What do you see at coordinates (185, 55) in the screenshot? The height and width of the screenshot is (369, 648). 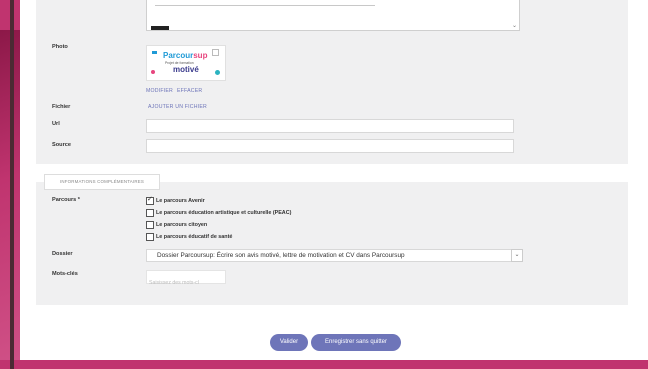 I see `parcoursup-logo-text: Parcoursup` at bounding box center [185, 55].